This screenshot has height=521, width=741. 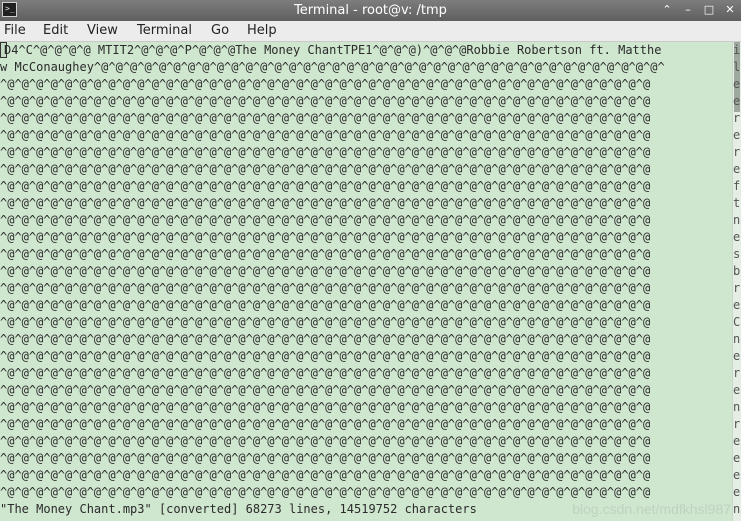 I want to click on watermark: blog.csdn.net/mdfkhsl987, so click(x=651, y=509).